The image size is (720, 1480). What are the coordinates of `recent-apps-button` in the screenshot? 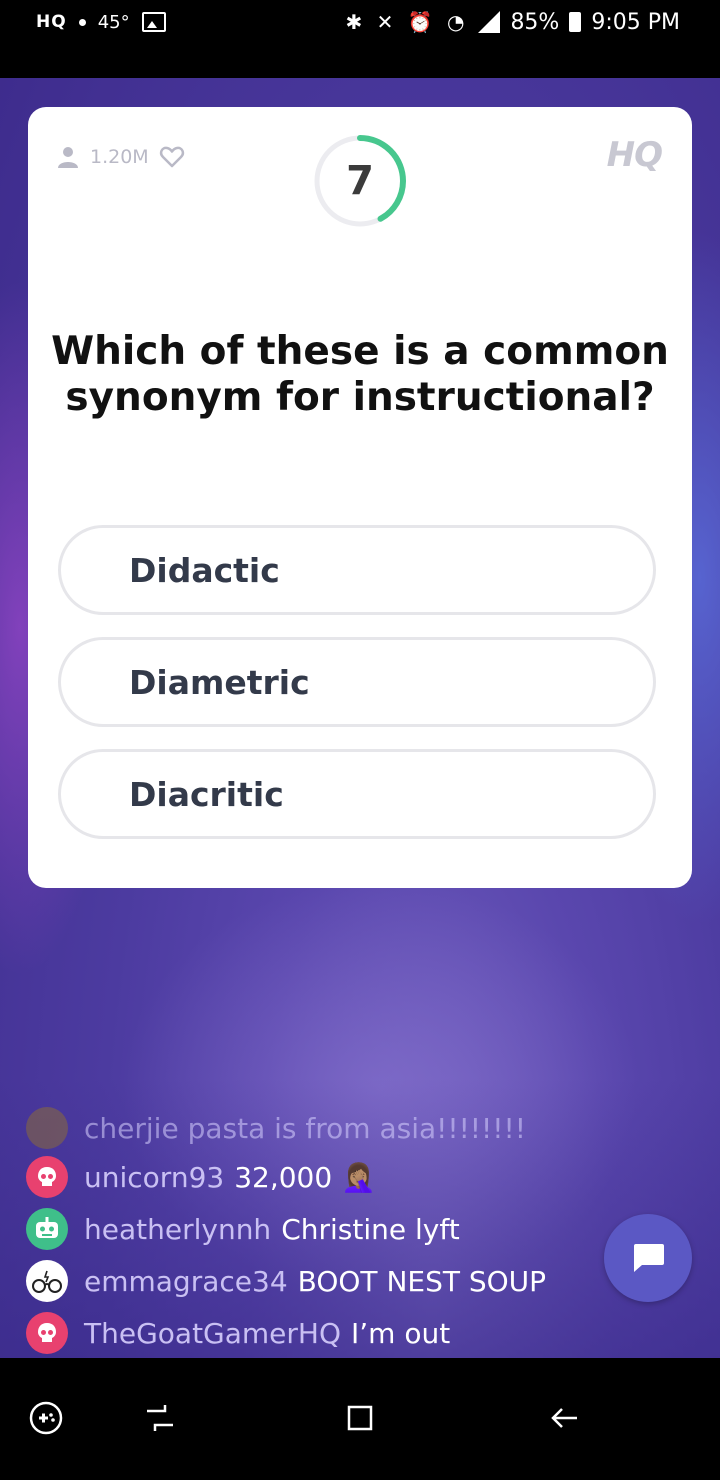 It's located at (160, 1418).